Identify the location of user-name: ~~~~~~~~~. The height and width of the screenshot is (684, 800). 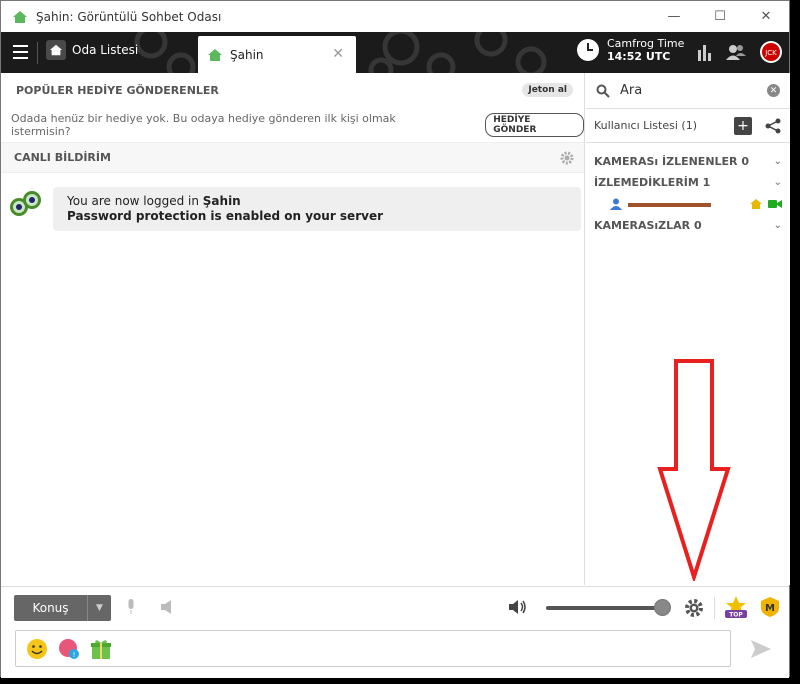
(669, 204).